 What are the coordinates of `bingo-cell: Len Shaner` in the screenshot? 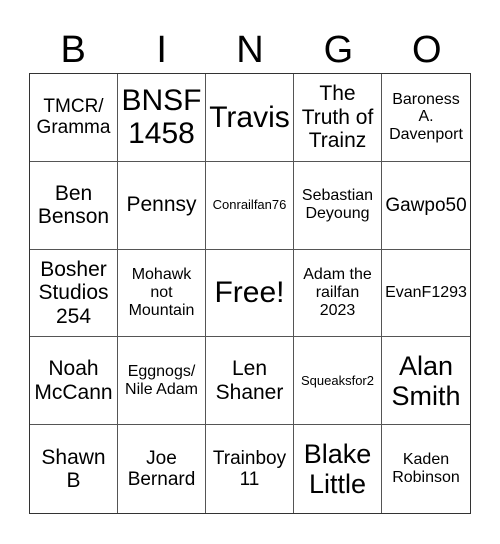 It's located at (250, 381).